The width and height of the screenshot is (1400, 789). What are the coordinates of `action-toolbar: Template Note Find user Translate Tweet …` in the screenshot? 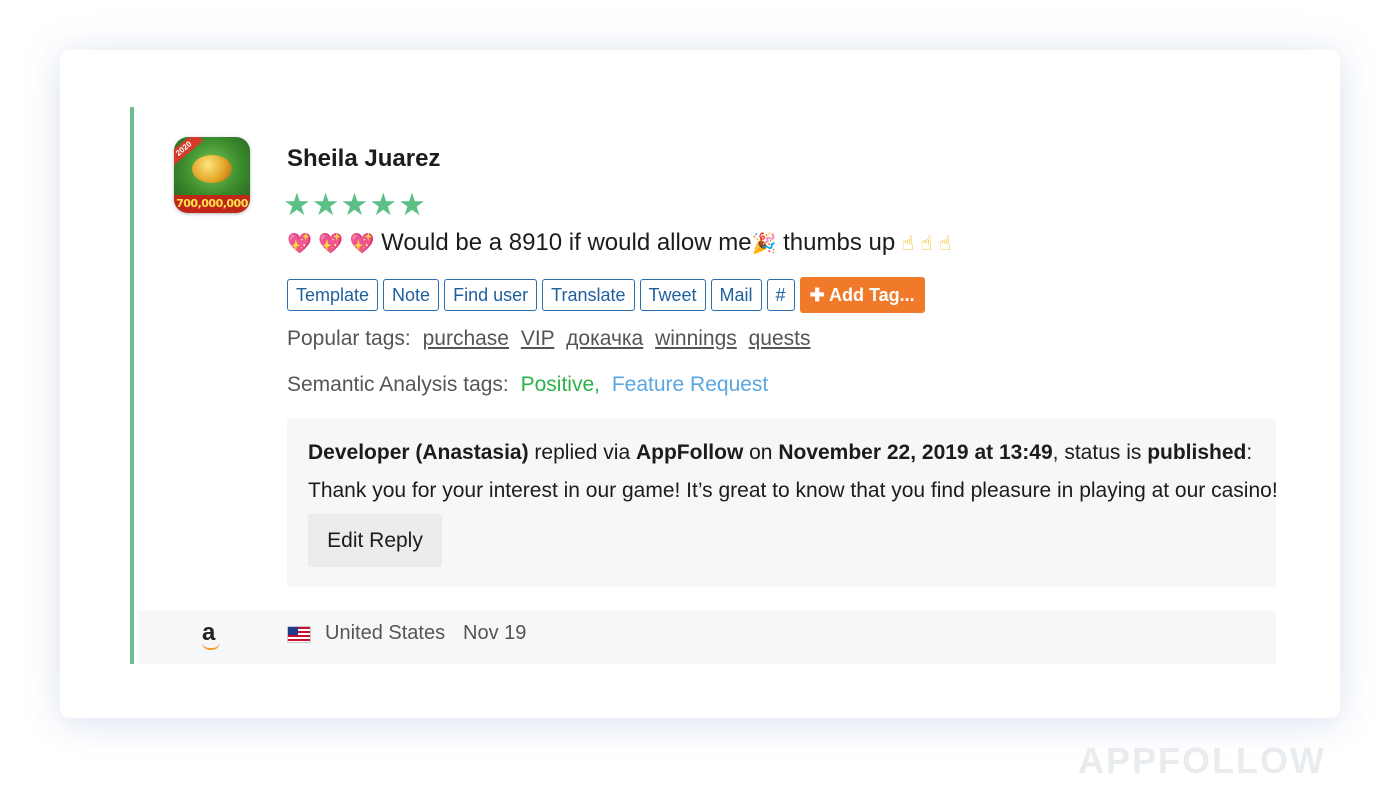 It's located at (606, 295).